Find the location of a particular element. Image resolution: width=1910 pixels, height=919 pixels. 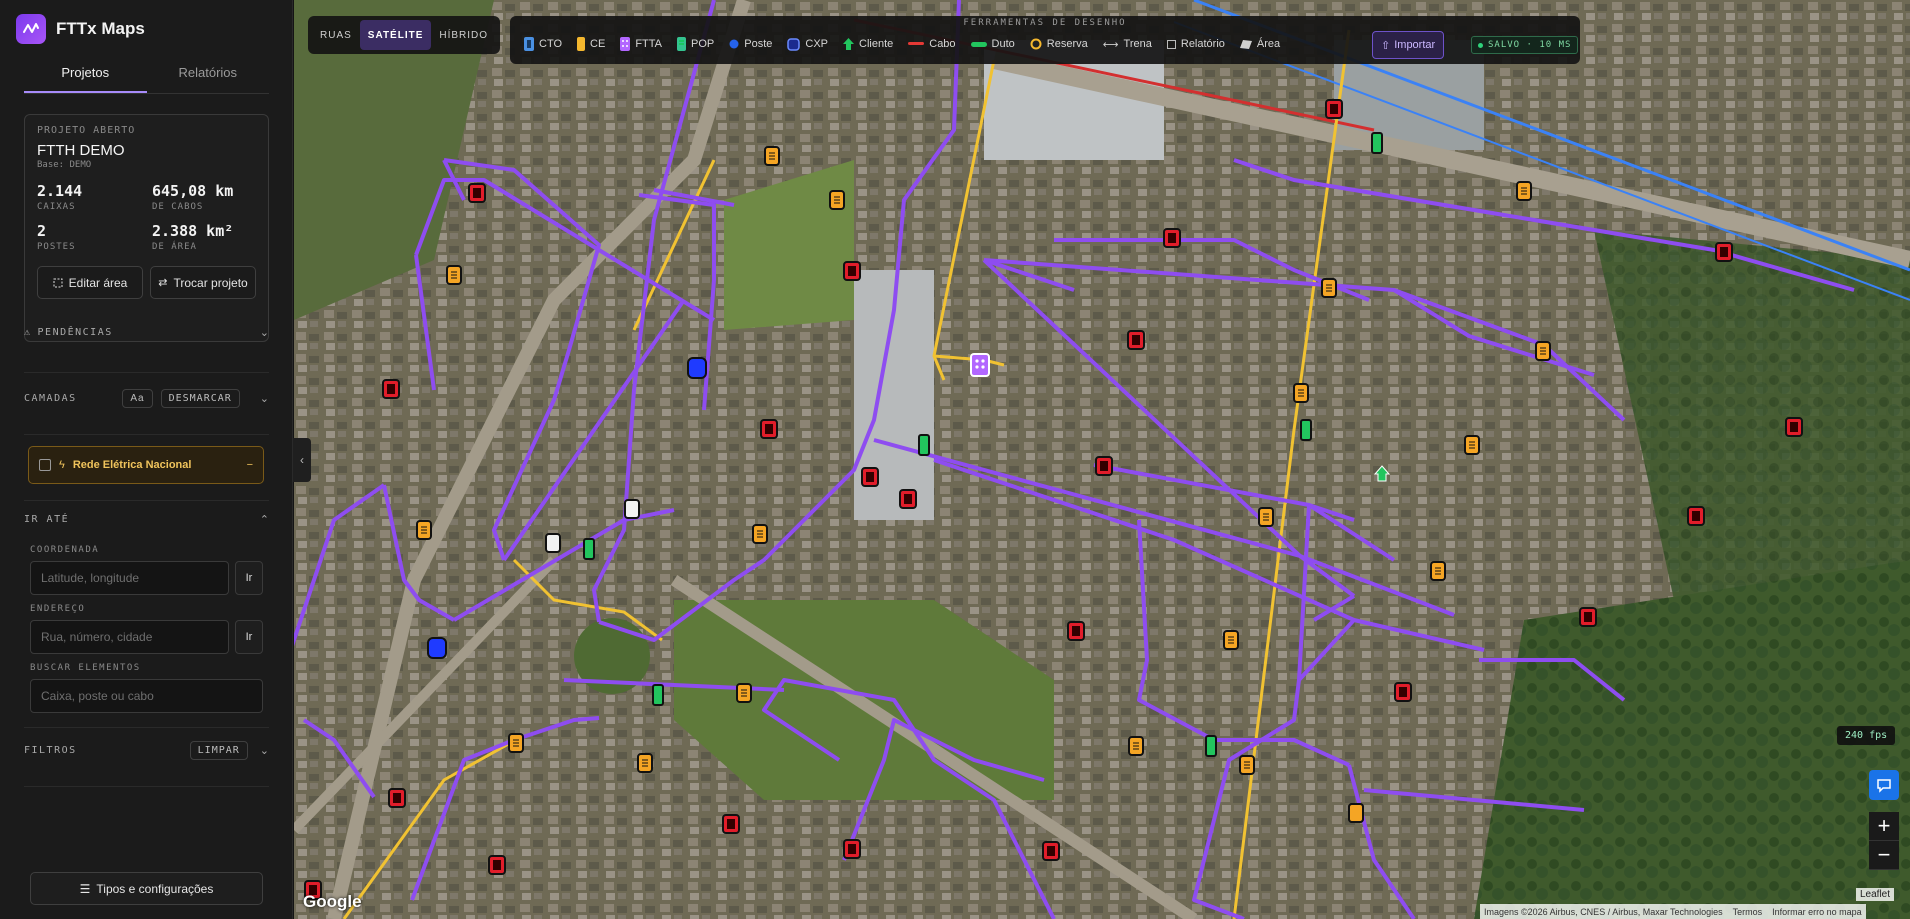

tool-cabo: Cabo is located at coordinates (932, 44).